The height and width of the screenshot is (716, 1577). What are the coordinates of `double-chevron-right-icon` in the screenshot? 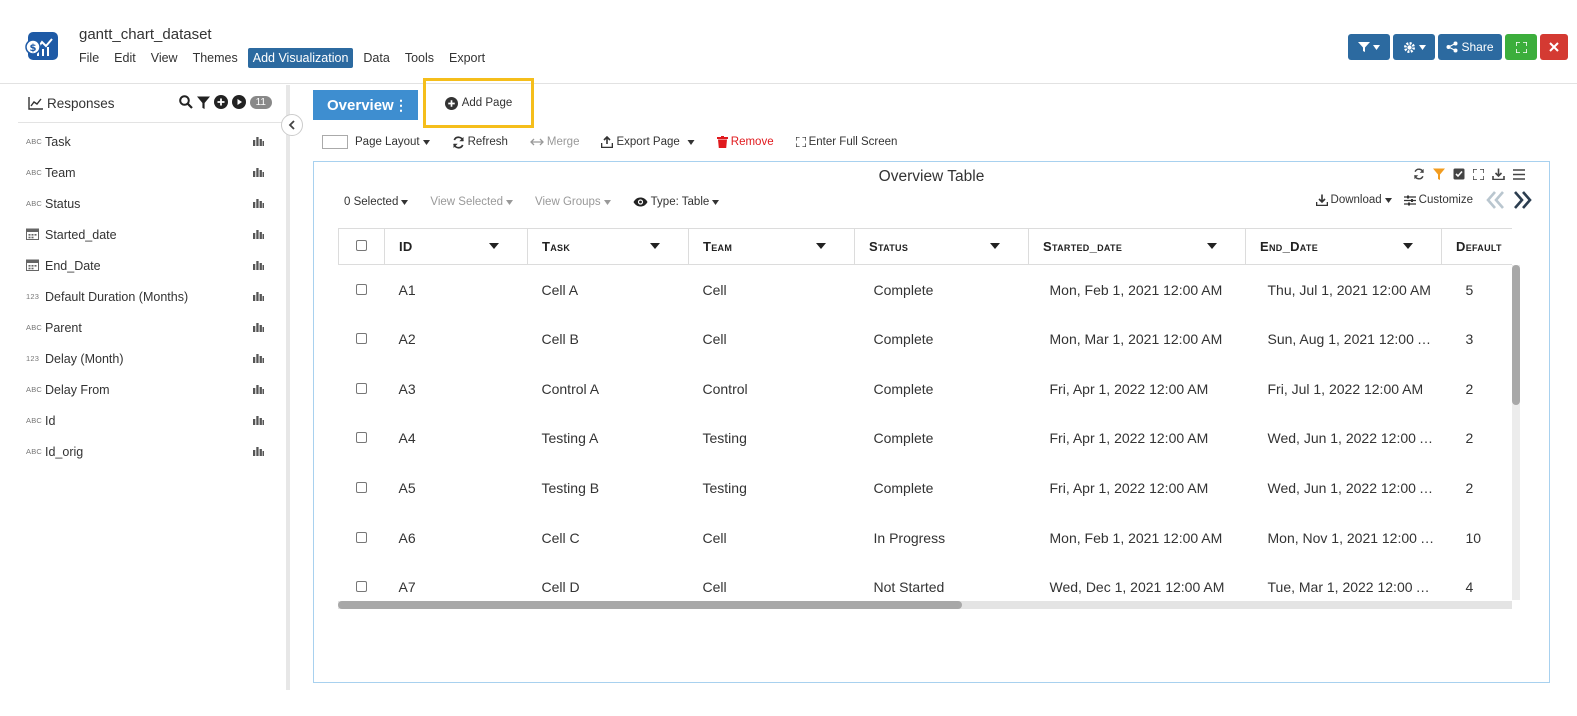 It's located at (1522, 200).